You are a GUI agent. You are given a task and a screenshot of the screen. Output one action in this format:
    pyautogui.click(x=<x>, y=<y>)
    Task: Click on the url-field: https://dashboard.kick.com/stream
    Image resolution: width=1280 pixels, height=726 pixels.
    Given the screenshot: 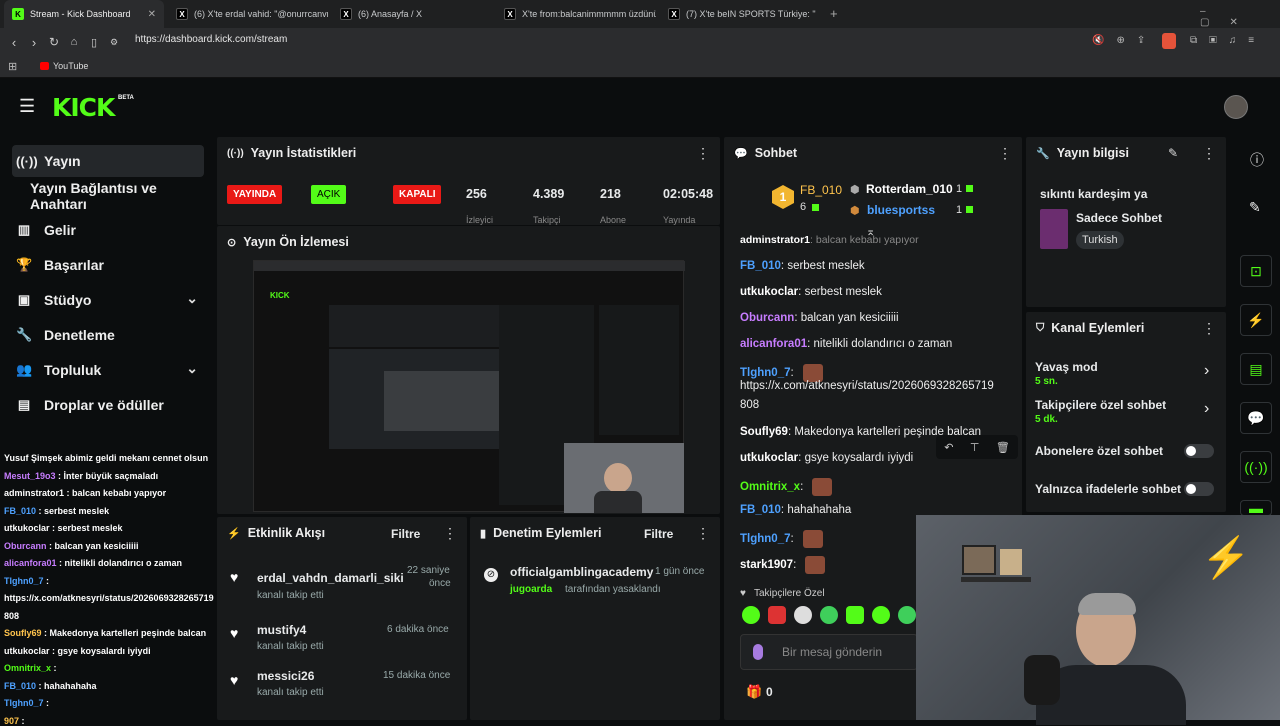 What is the action you would take?
    pyautogui.click(x=211, y=39)
    